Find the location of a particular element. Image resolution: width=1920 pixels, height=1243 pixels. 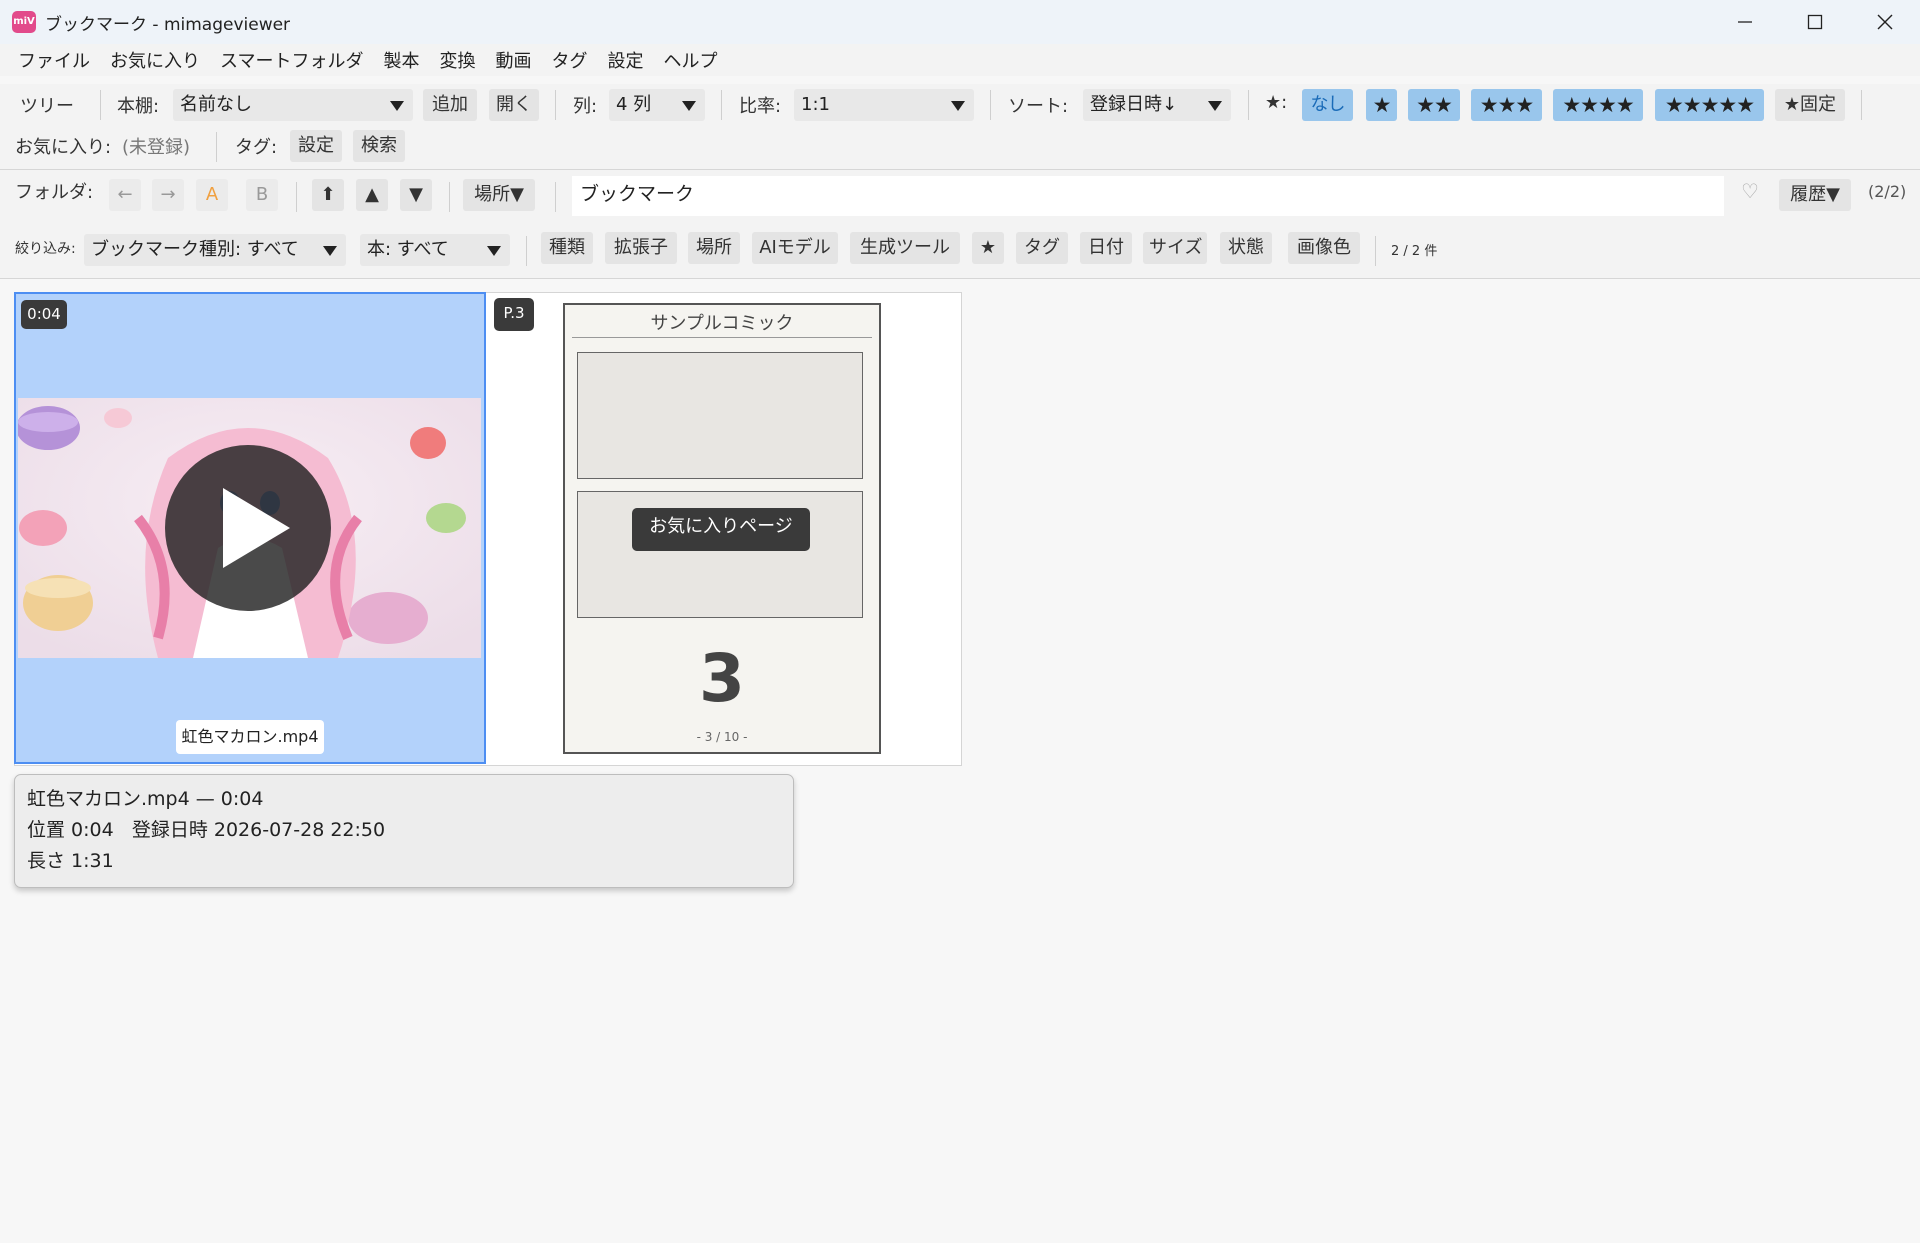

menu-binding: 製本 is located at coordinates (401, 60).